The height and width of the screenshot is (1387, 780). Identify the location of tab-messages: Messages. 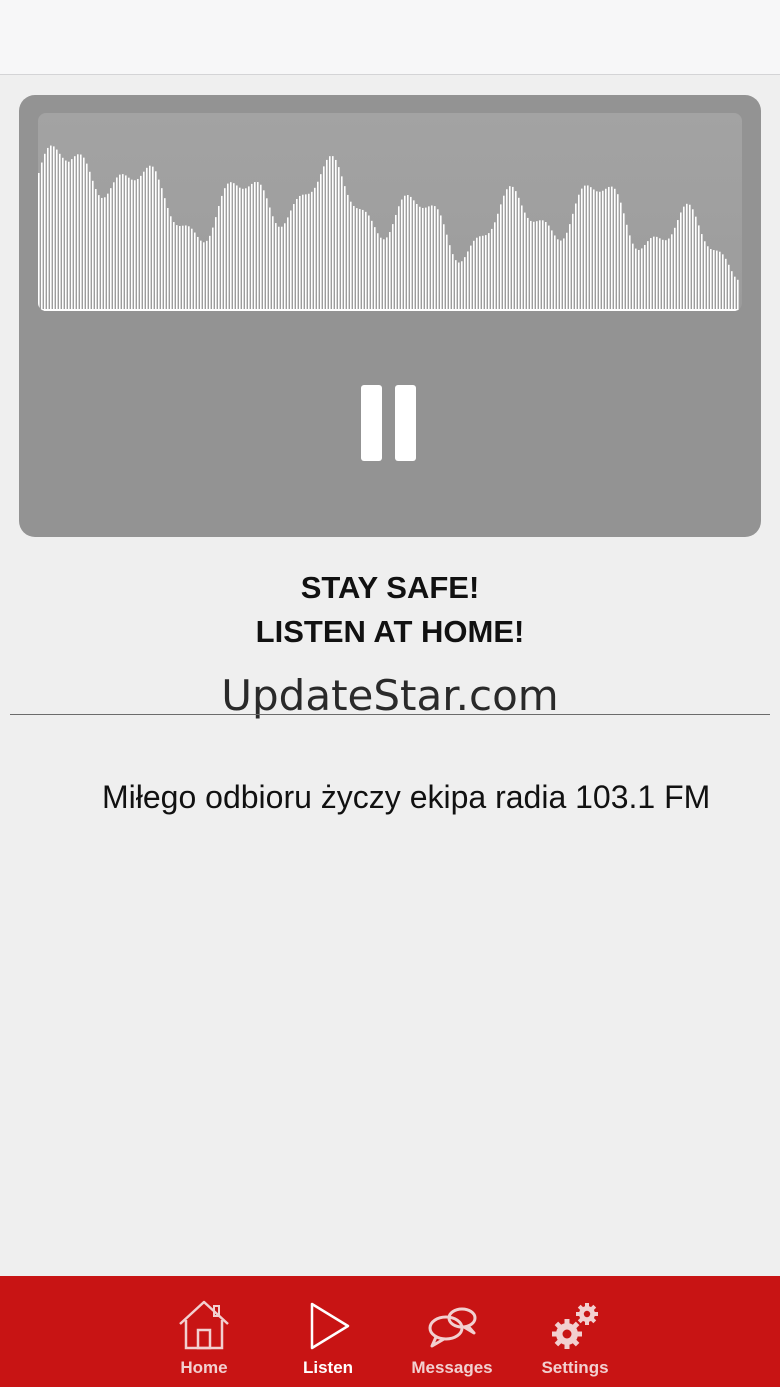
(452, 1331).